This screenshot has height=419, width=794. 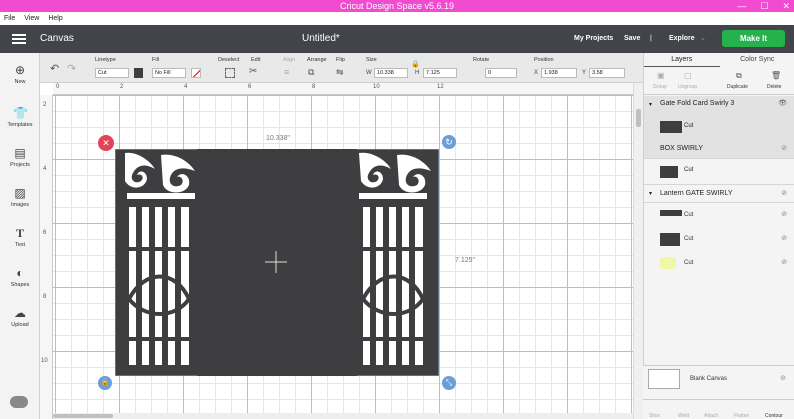 I want to click on undo-icon: ↶, so click(x=54, y=68).